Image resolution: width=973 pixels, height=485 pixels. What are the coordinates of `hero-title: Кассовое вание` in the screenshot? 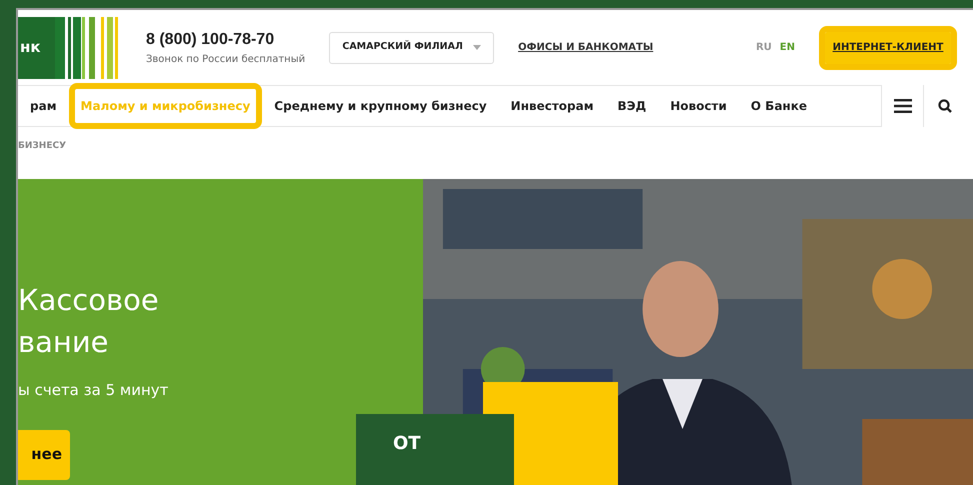 It's located at (89, 321).